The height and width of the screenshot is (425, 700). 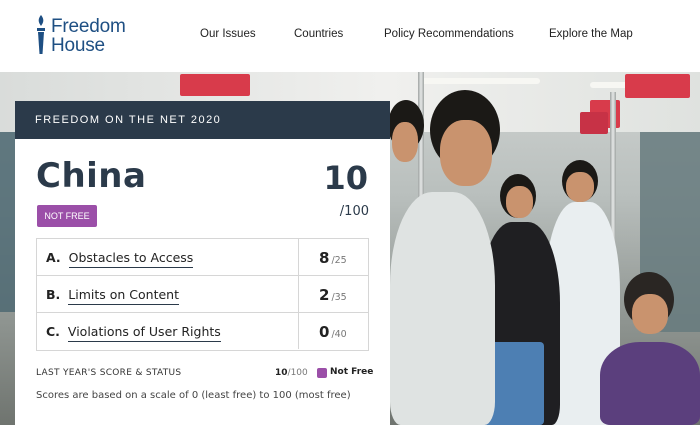 I want to click on country-name: China, so click(x=91, y=176).